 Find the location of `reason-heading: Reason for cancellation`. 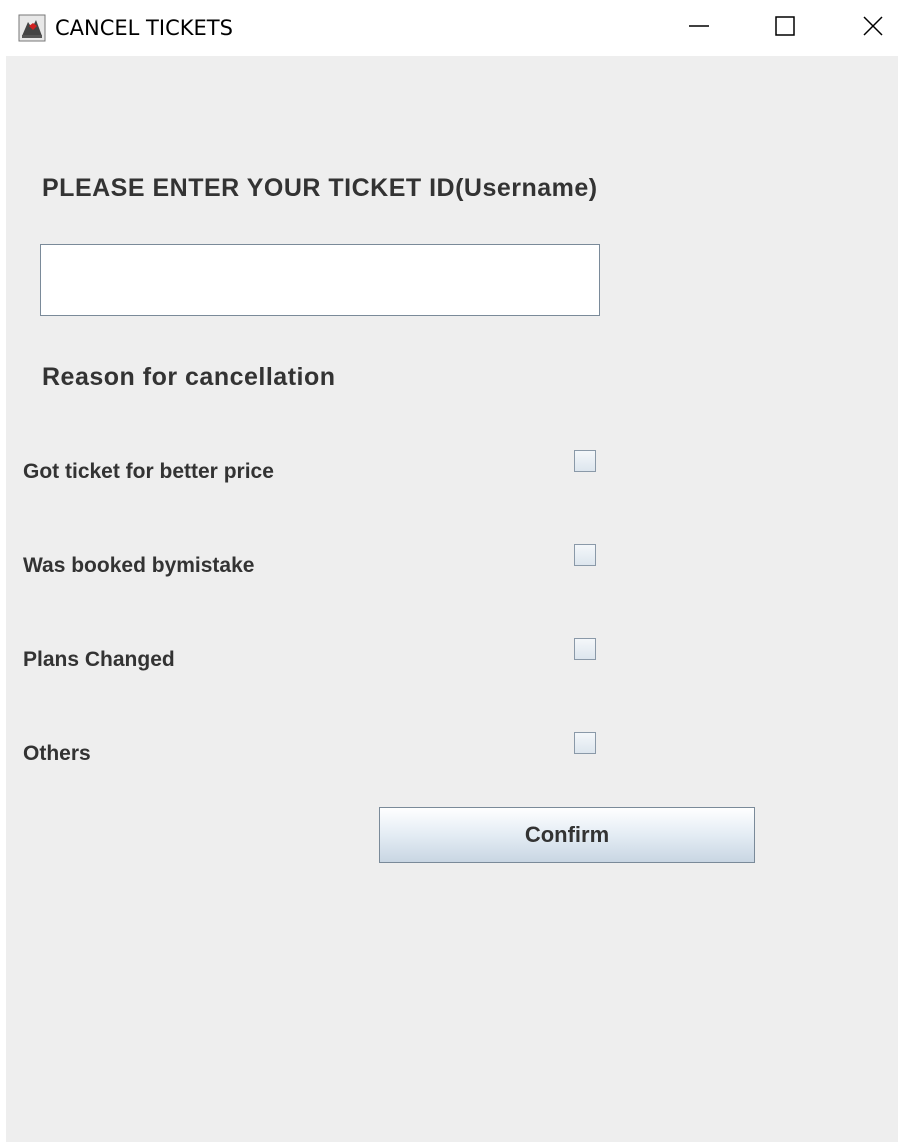

reason-heading: Reason for cancellation is located at coordinates (189, 377).